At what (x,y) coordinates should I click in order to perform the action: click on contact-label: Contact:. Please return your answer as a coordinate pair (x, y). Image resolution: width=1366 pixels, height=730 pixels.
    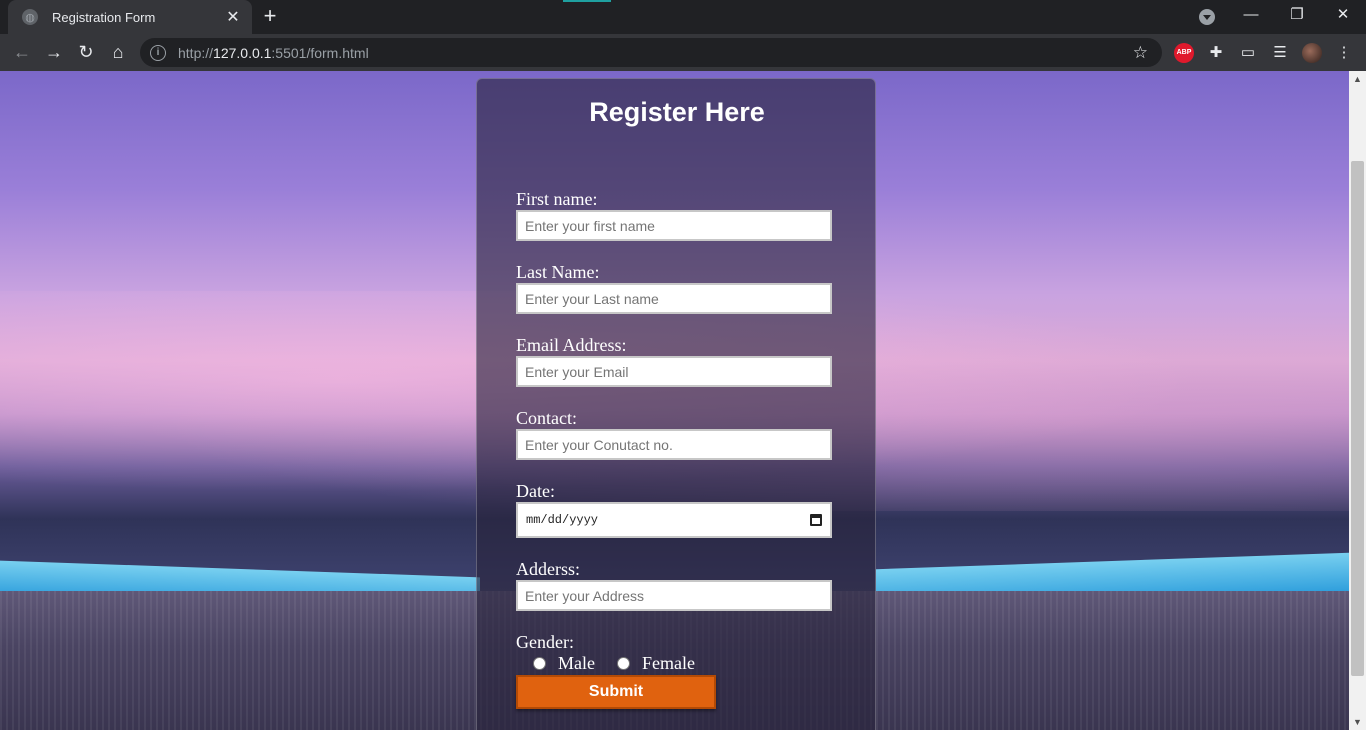
    Looking at the image, I should click on (546, 418).